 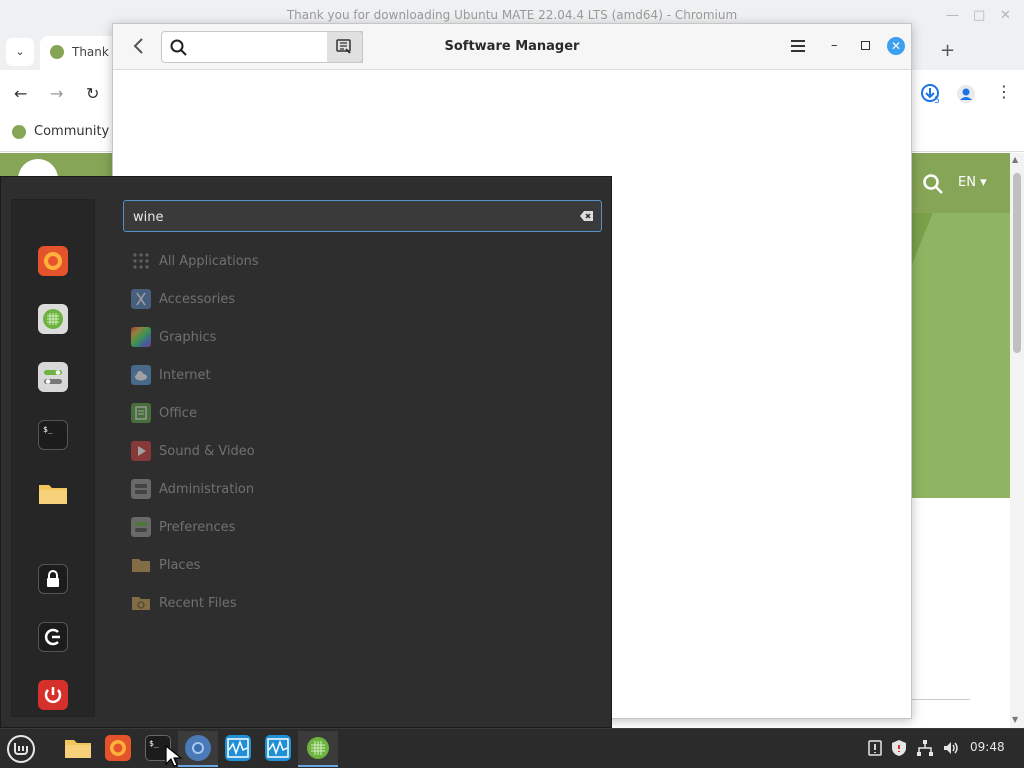 I want to click on taskbar: $_ 09:48, so click(x=512, y=748).